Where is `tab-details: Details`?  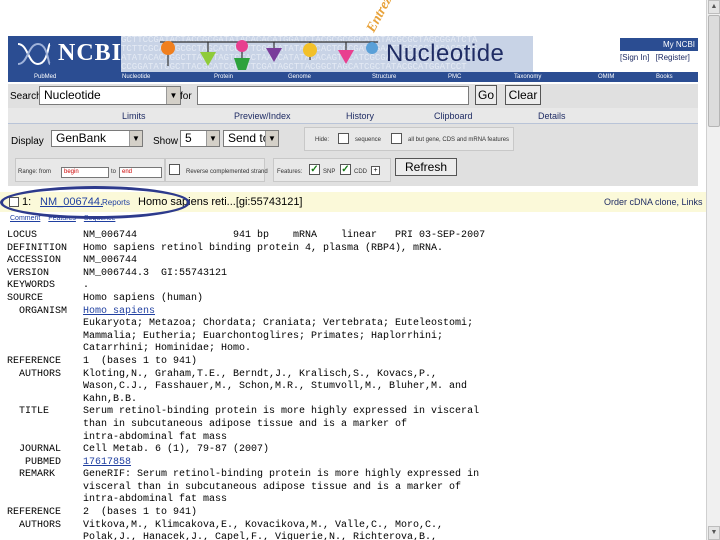 tab-details: Details is located at coordinates (552, 116).